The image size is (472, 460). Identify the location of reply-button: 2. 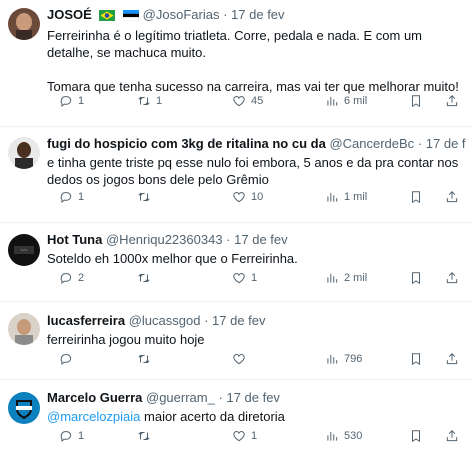
(71, 278).